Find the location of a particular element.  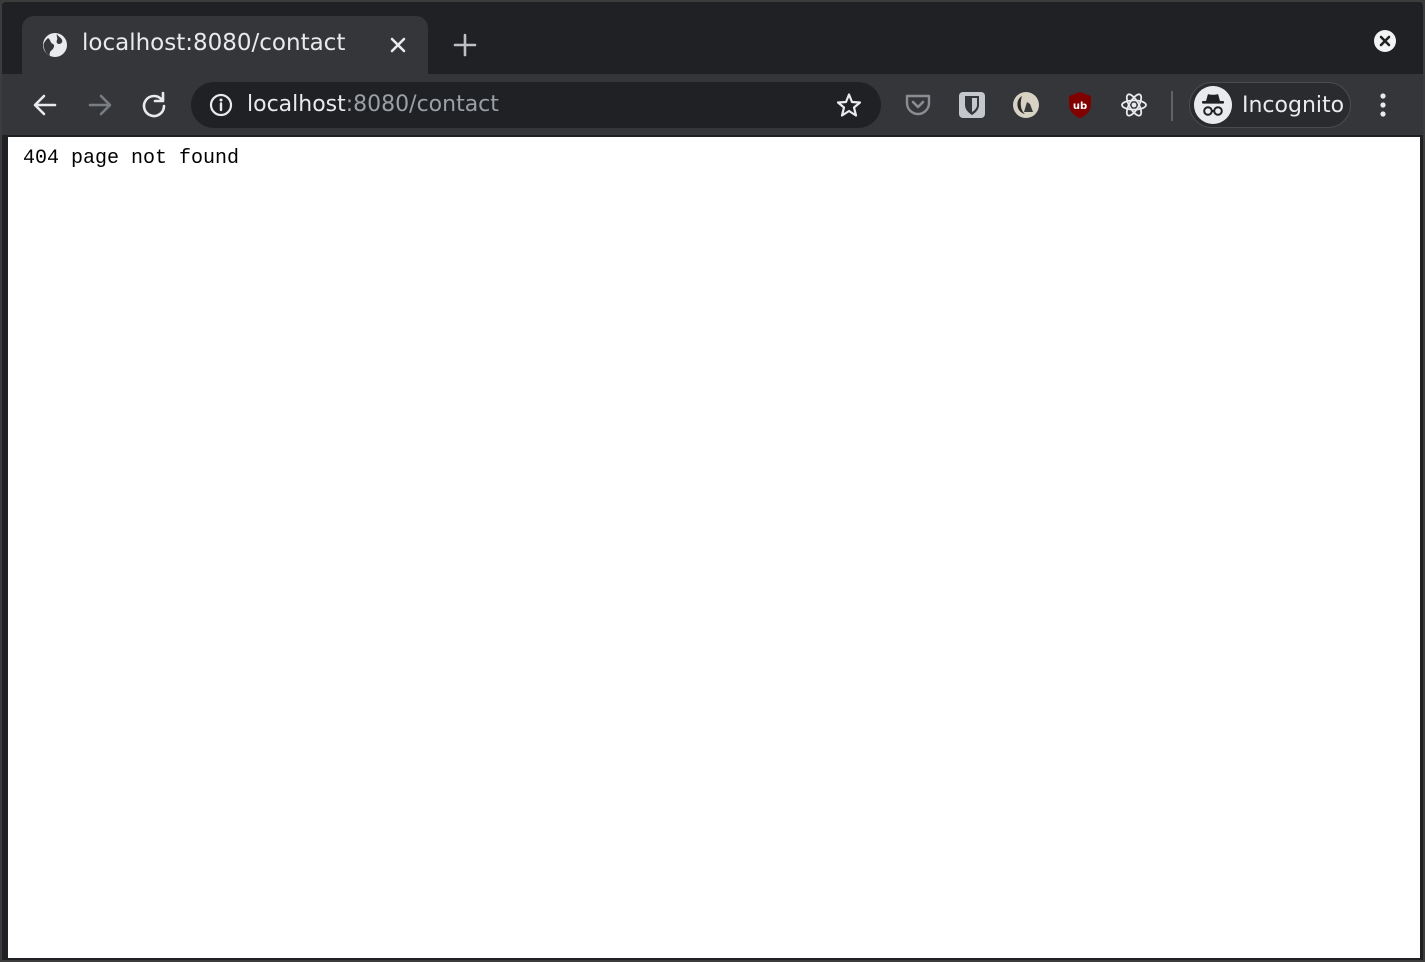

profile-button: Incognito is located at coordinates (1270, 105).